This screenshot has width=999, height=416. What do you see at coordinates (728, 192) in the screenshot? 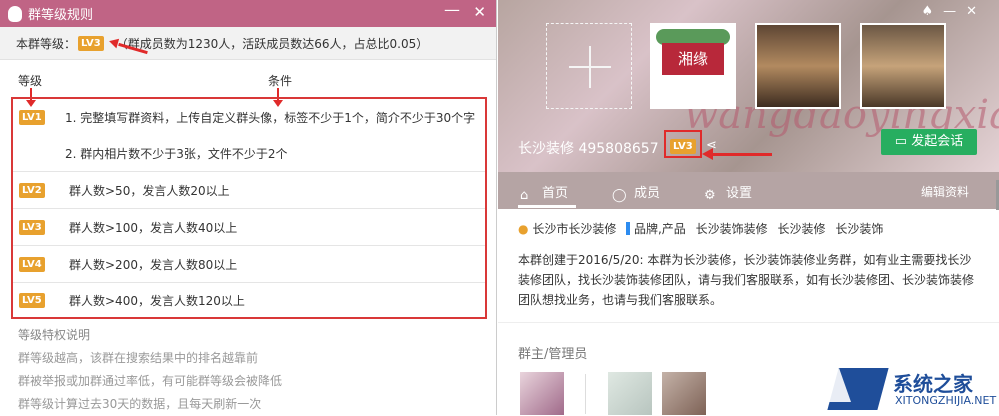
I see `tab-settings: ⚙ 设置` at bounding box center [728, 192].